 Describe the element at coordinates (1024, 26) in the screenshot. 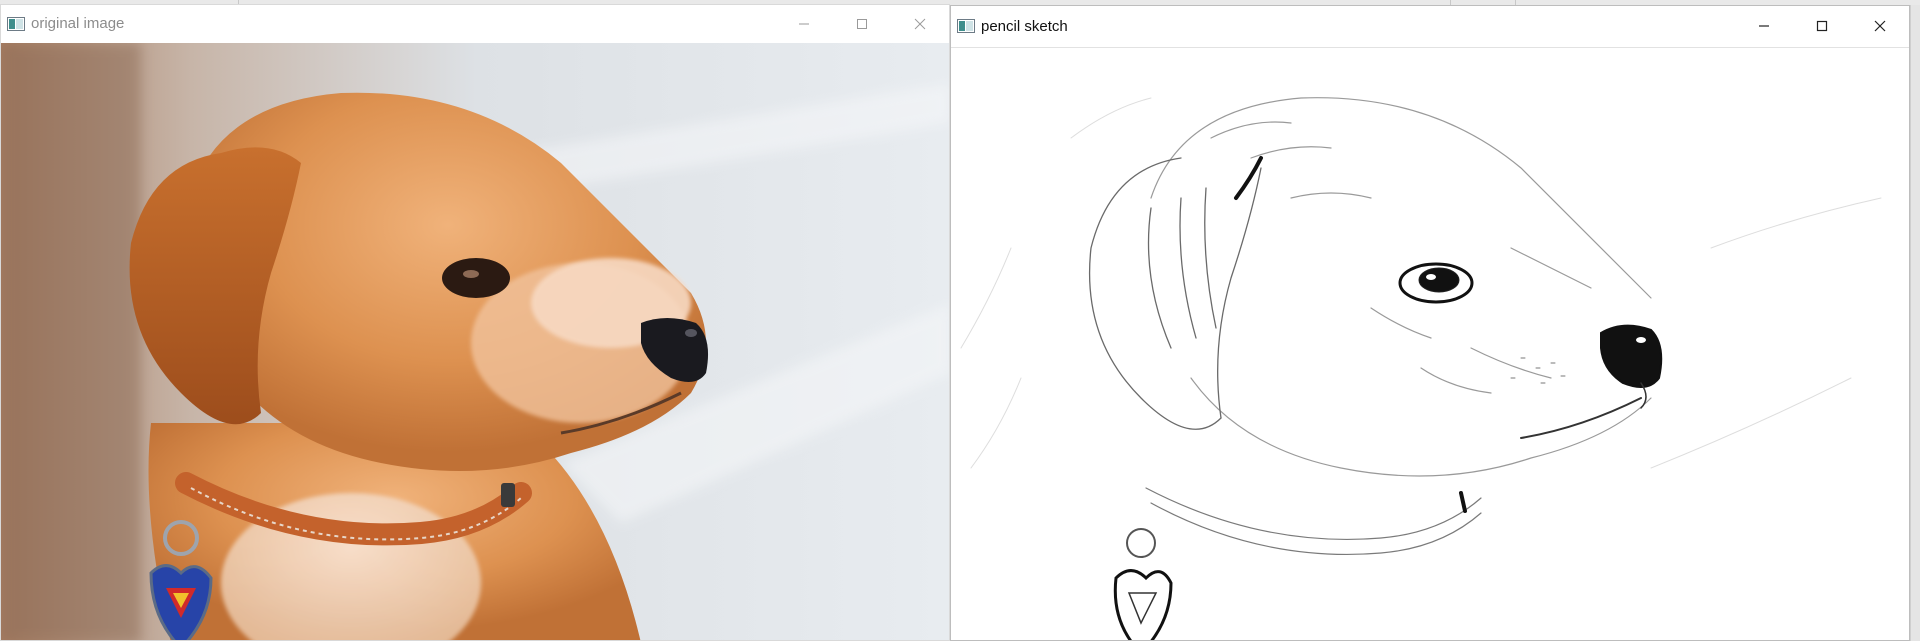

I see `window-title: pencil sketch` at that location.